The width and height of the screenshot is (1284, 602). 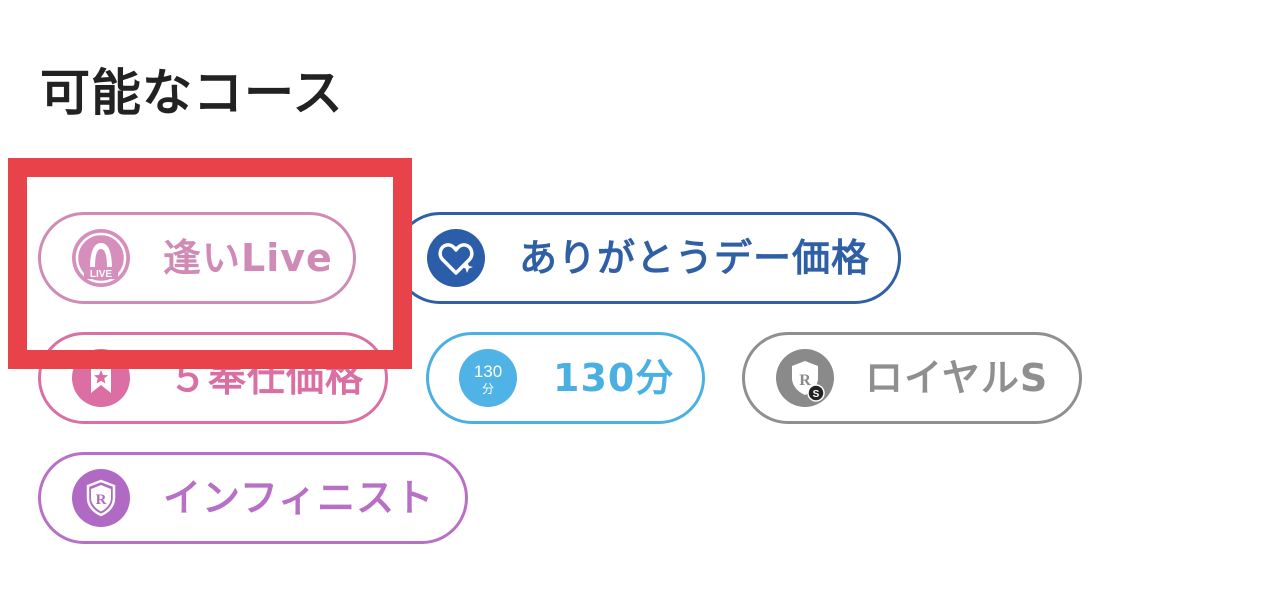 I want to click on course-chip-thanks-day-price: ありがとうデー価格, so click(x=647, y=258).